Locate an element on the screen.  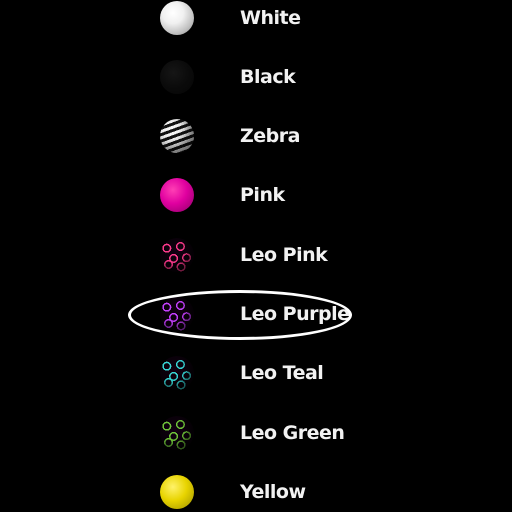
option-label: Leo Green is located at coordinates (292, 433).